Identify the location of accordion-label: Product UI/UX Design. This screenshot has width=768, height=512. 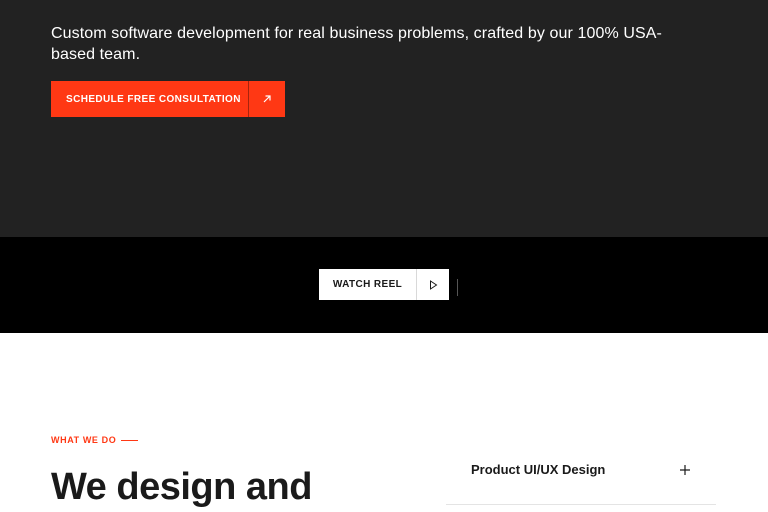
(538, 469).